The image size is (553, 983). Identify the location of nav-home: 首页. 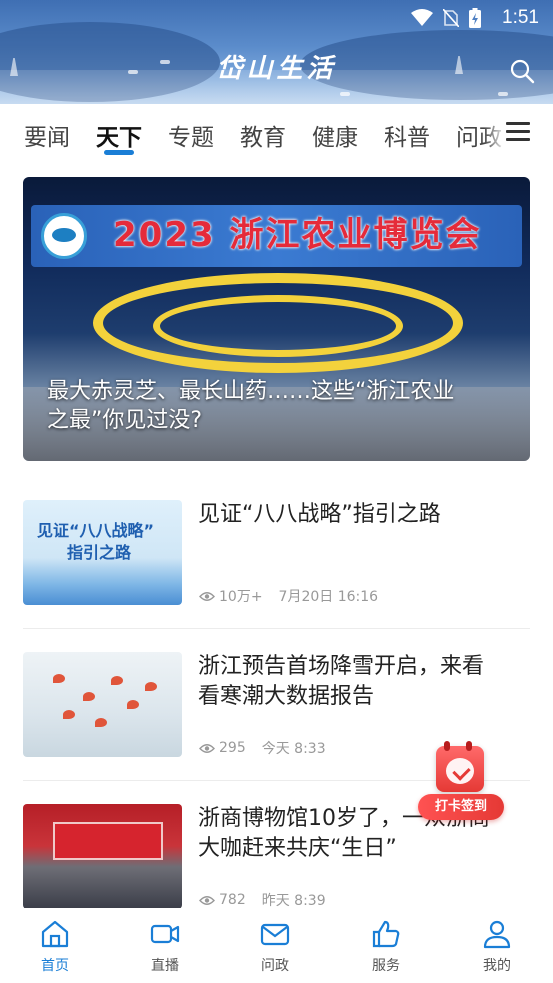
(55, 945).